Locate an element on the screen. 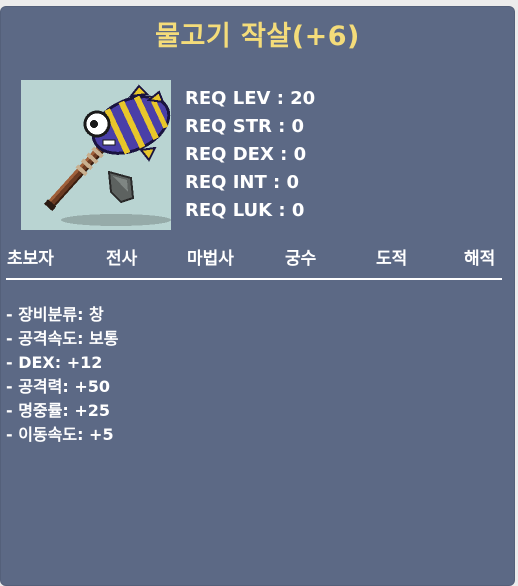 This screenshot has width=518, height=586. req-str: REQ STR : 0 is located at coordinates (245, 126).